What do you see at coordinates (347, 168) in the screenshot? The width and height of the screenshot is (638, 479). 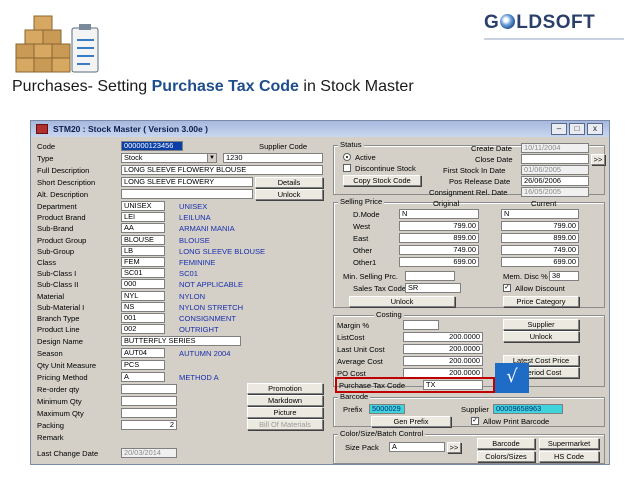 I see `discontinue-checkbox` at bounding box center [347, 168].